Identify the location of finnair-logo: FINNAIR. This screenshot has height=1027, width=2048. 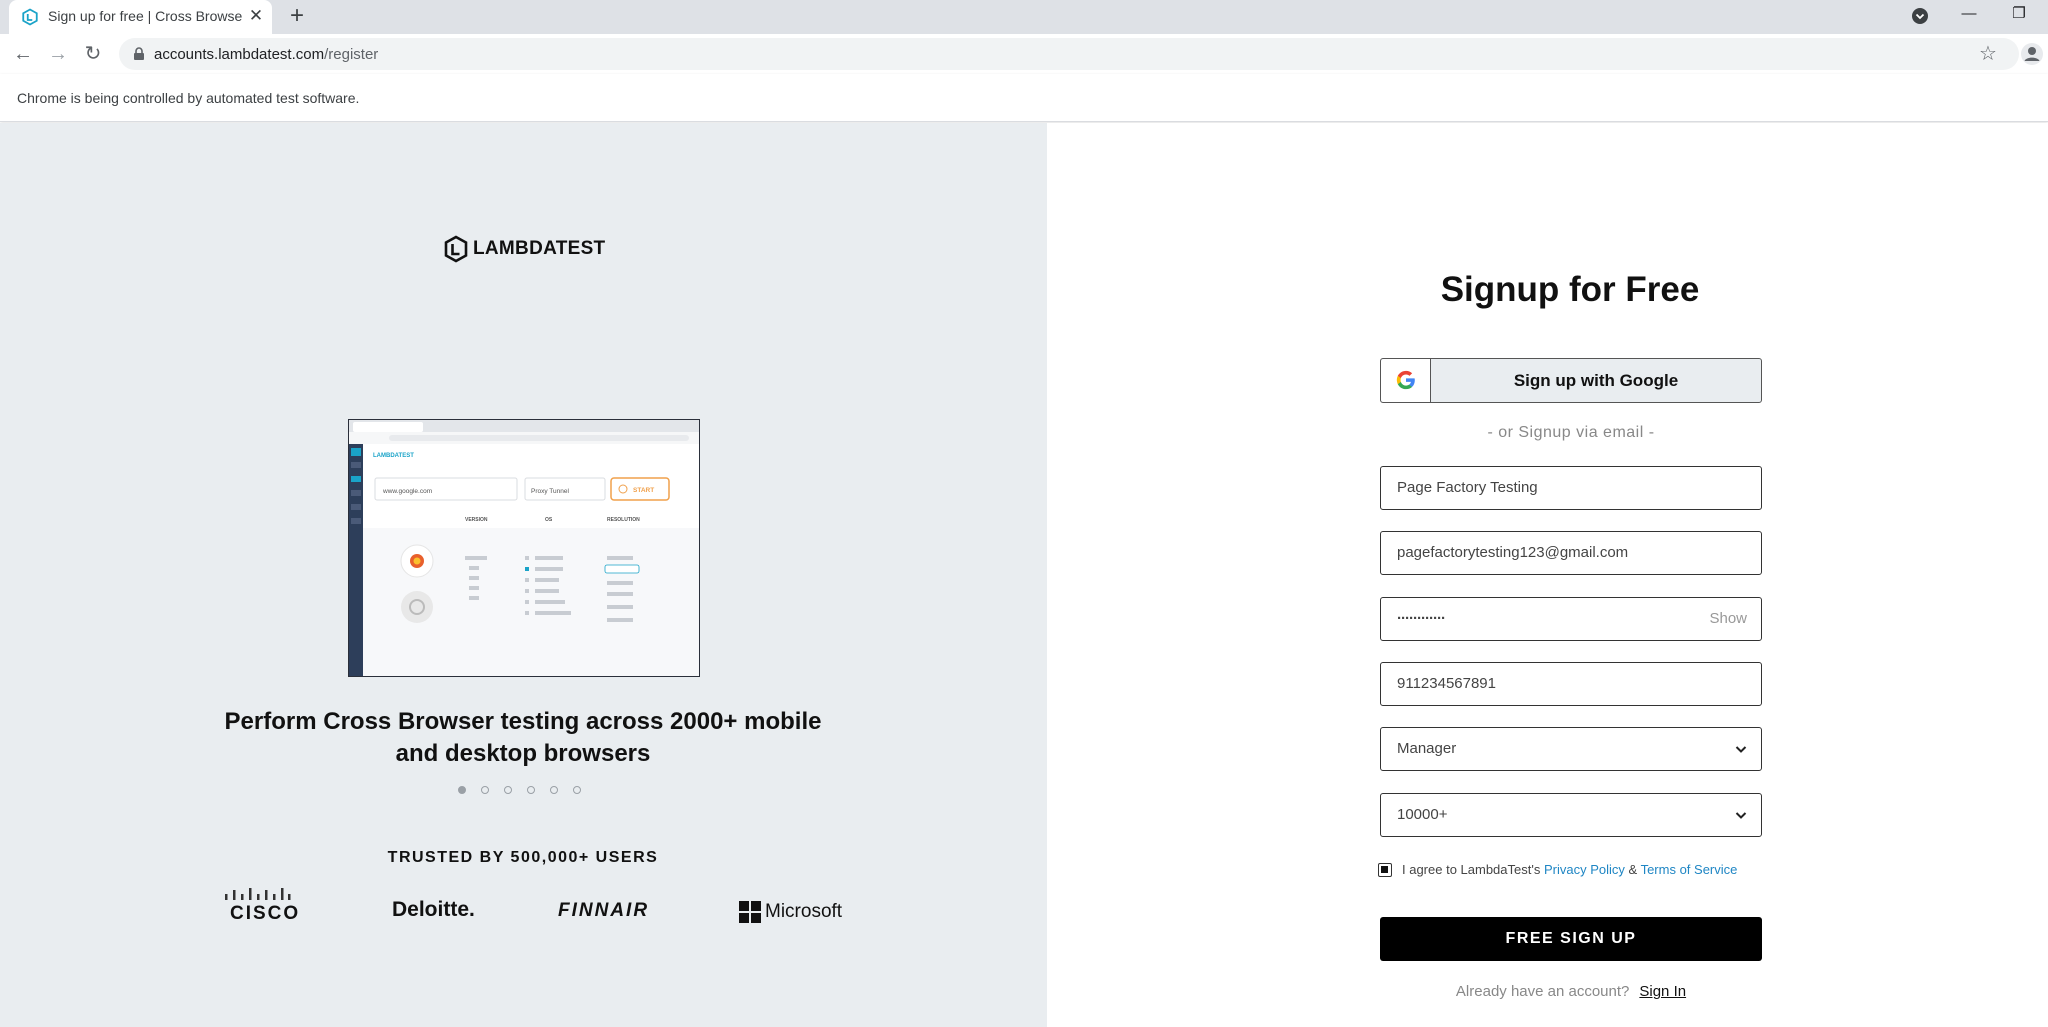
(603, 911).